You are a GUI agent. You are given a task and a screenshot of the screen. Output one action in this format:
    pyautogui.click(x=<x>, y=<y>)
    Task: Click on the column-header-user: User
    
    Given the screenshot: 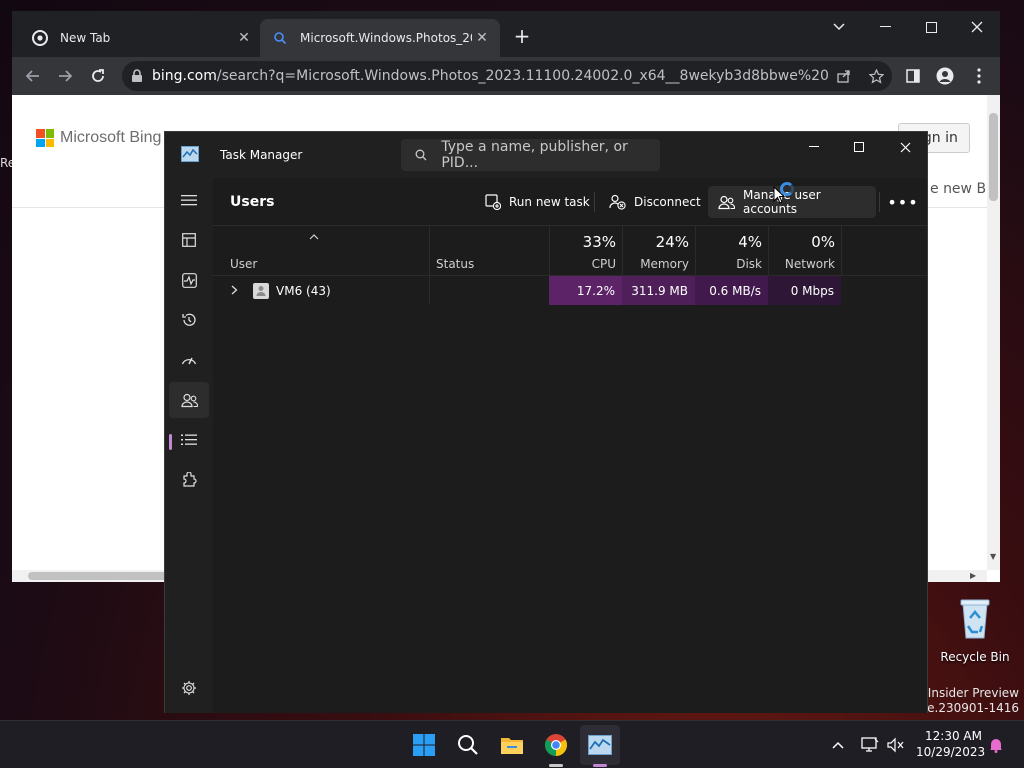 What is the action you would take?
    pyautogui.click(x=321, y=251)
    